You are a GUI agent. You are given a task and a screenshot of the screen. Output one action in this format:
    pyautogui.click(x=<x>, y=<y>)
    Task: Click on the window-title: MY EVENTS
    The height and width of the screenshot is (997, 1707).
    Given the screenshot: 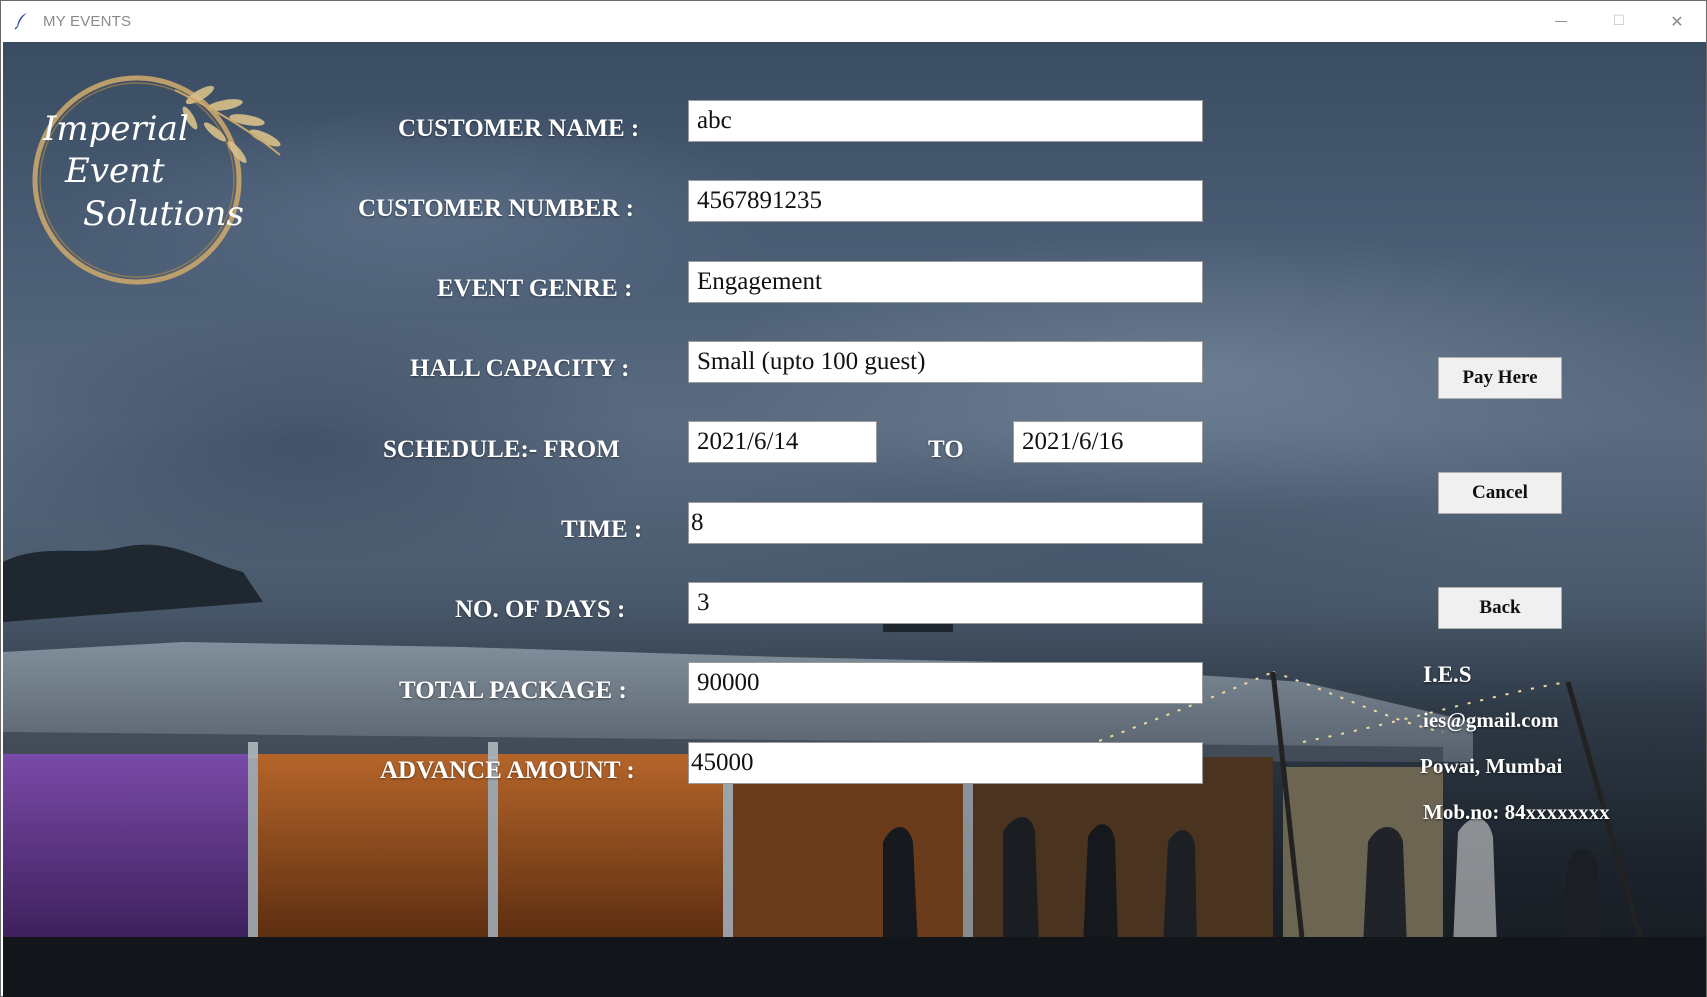 What is the action you would take?
    pyautogui.click(x=87, y=21)
    